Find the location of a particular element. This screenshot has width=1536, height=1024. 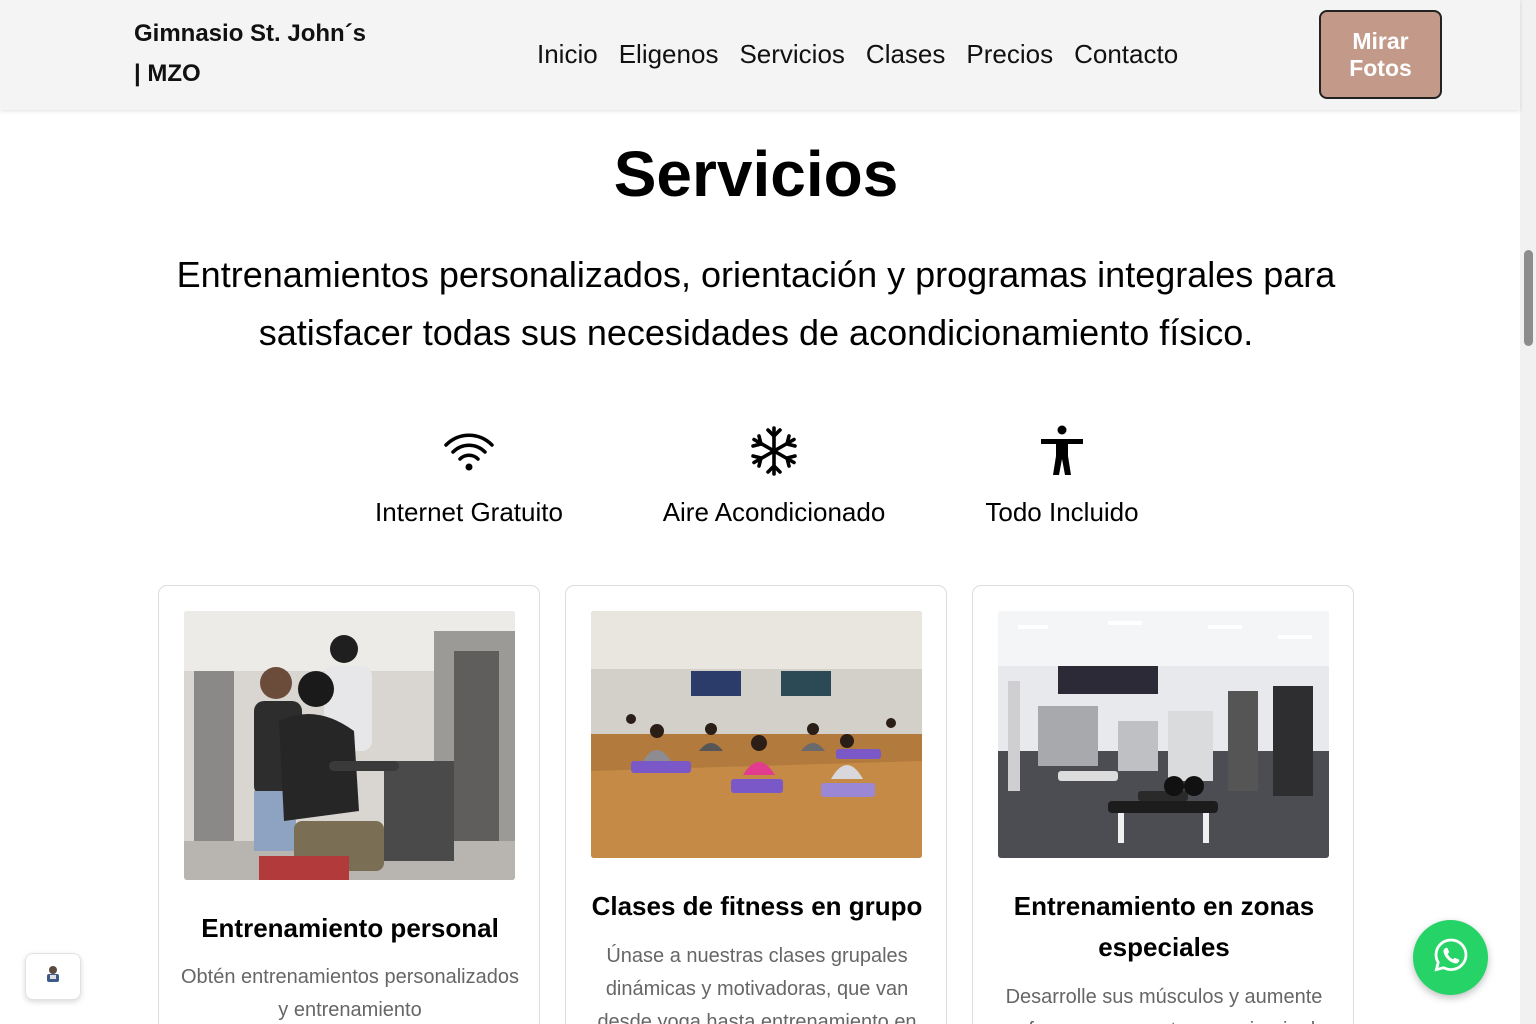

whatsapp-icon is located at coordinates (1451, 957).